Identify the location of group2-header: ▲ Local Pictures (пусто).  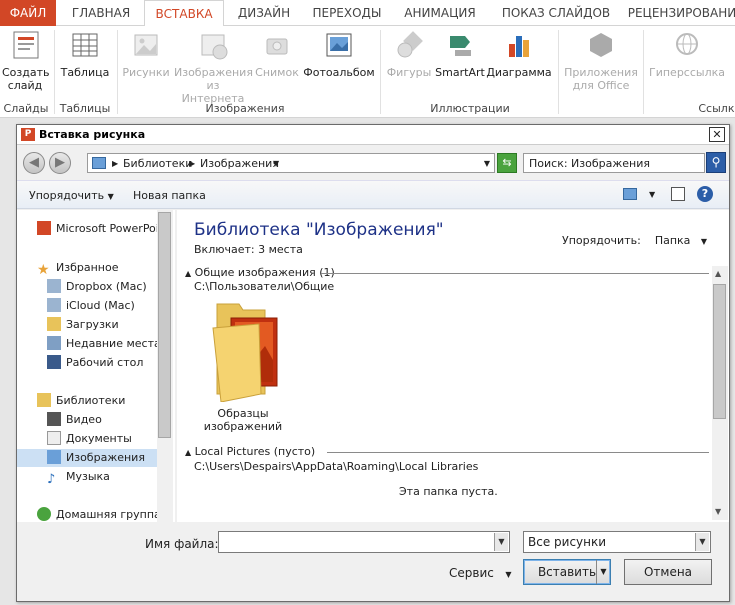
(250, 451).